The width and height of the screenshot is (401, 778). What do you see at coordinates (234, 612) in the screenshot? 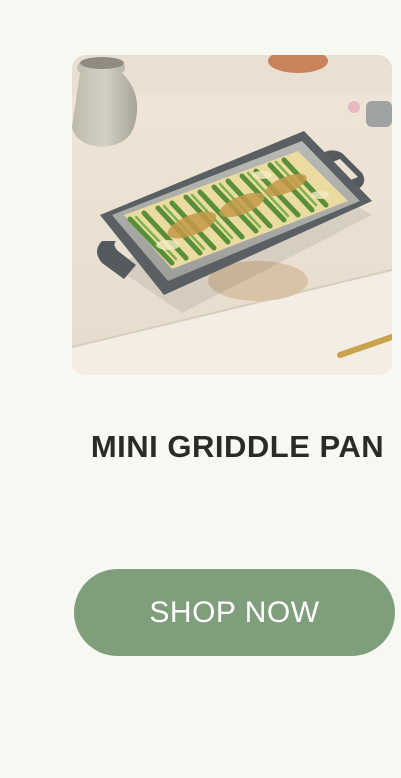
I see `shop-now-button: SHOP NOW` at bounding box center [234, 612].